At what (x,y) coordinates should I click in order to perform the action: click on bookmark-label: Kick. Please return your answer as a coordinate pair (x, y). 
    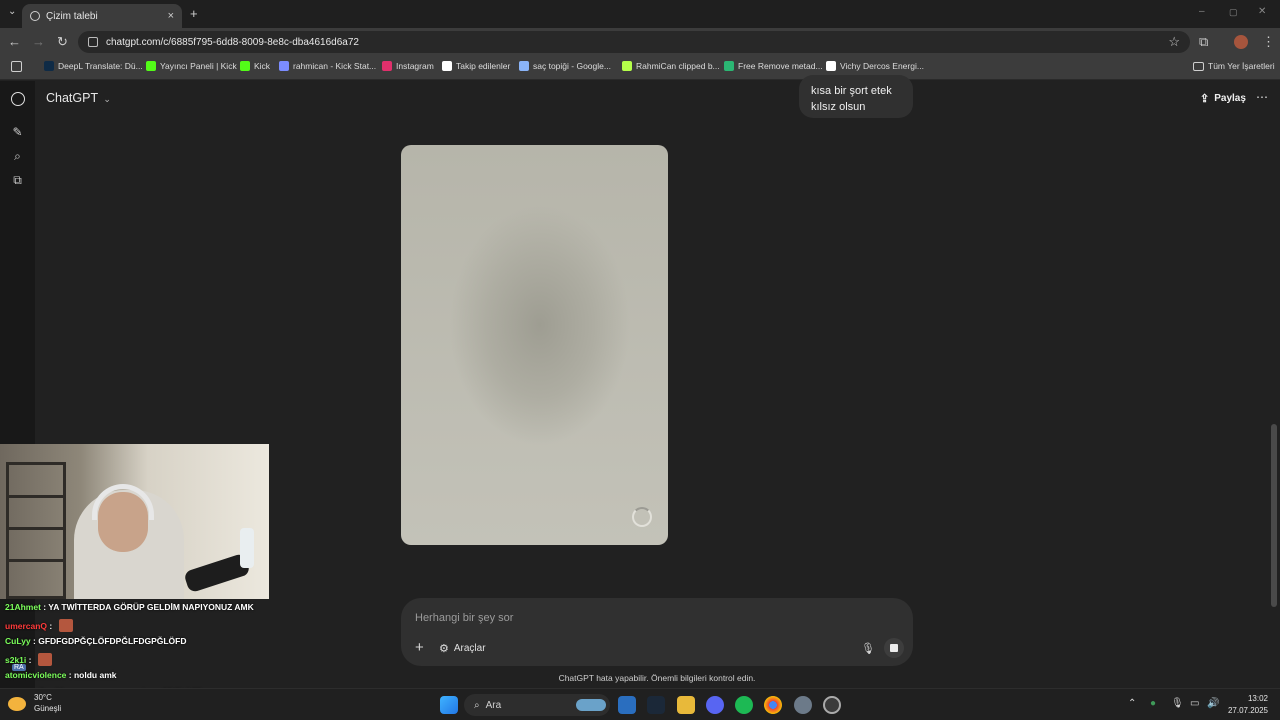
    Looking at the image, I should click on (262, 66).